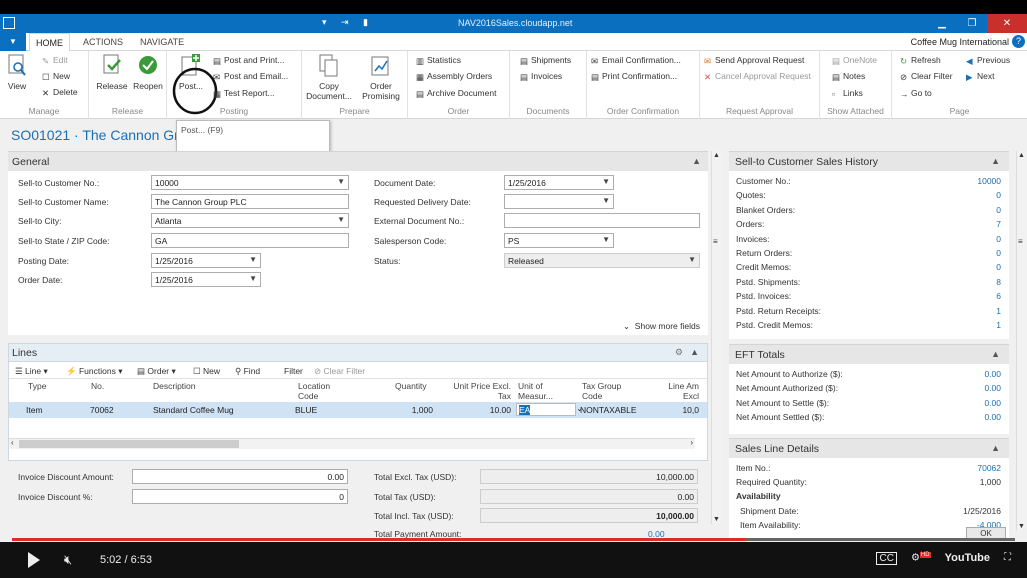 The image size is (1027, 578). What do you see at coordinates (381, 77) in the screenshot?
I see `order-promising-button: Order Promising` at bounding box center [381, 77].